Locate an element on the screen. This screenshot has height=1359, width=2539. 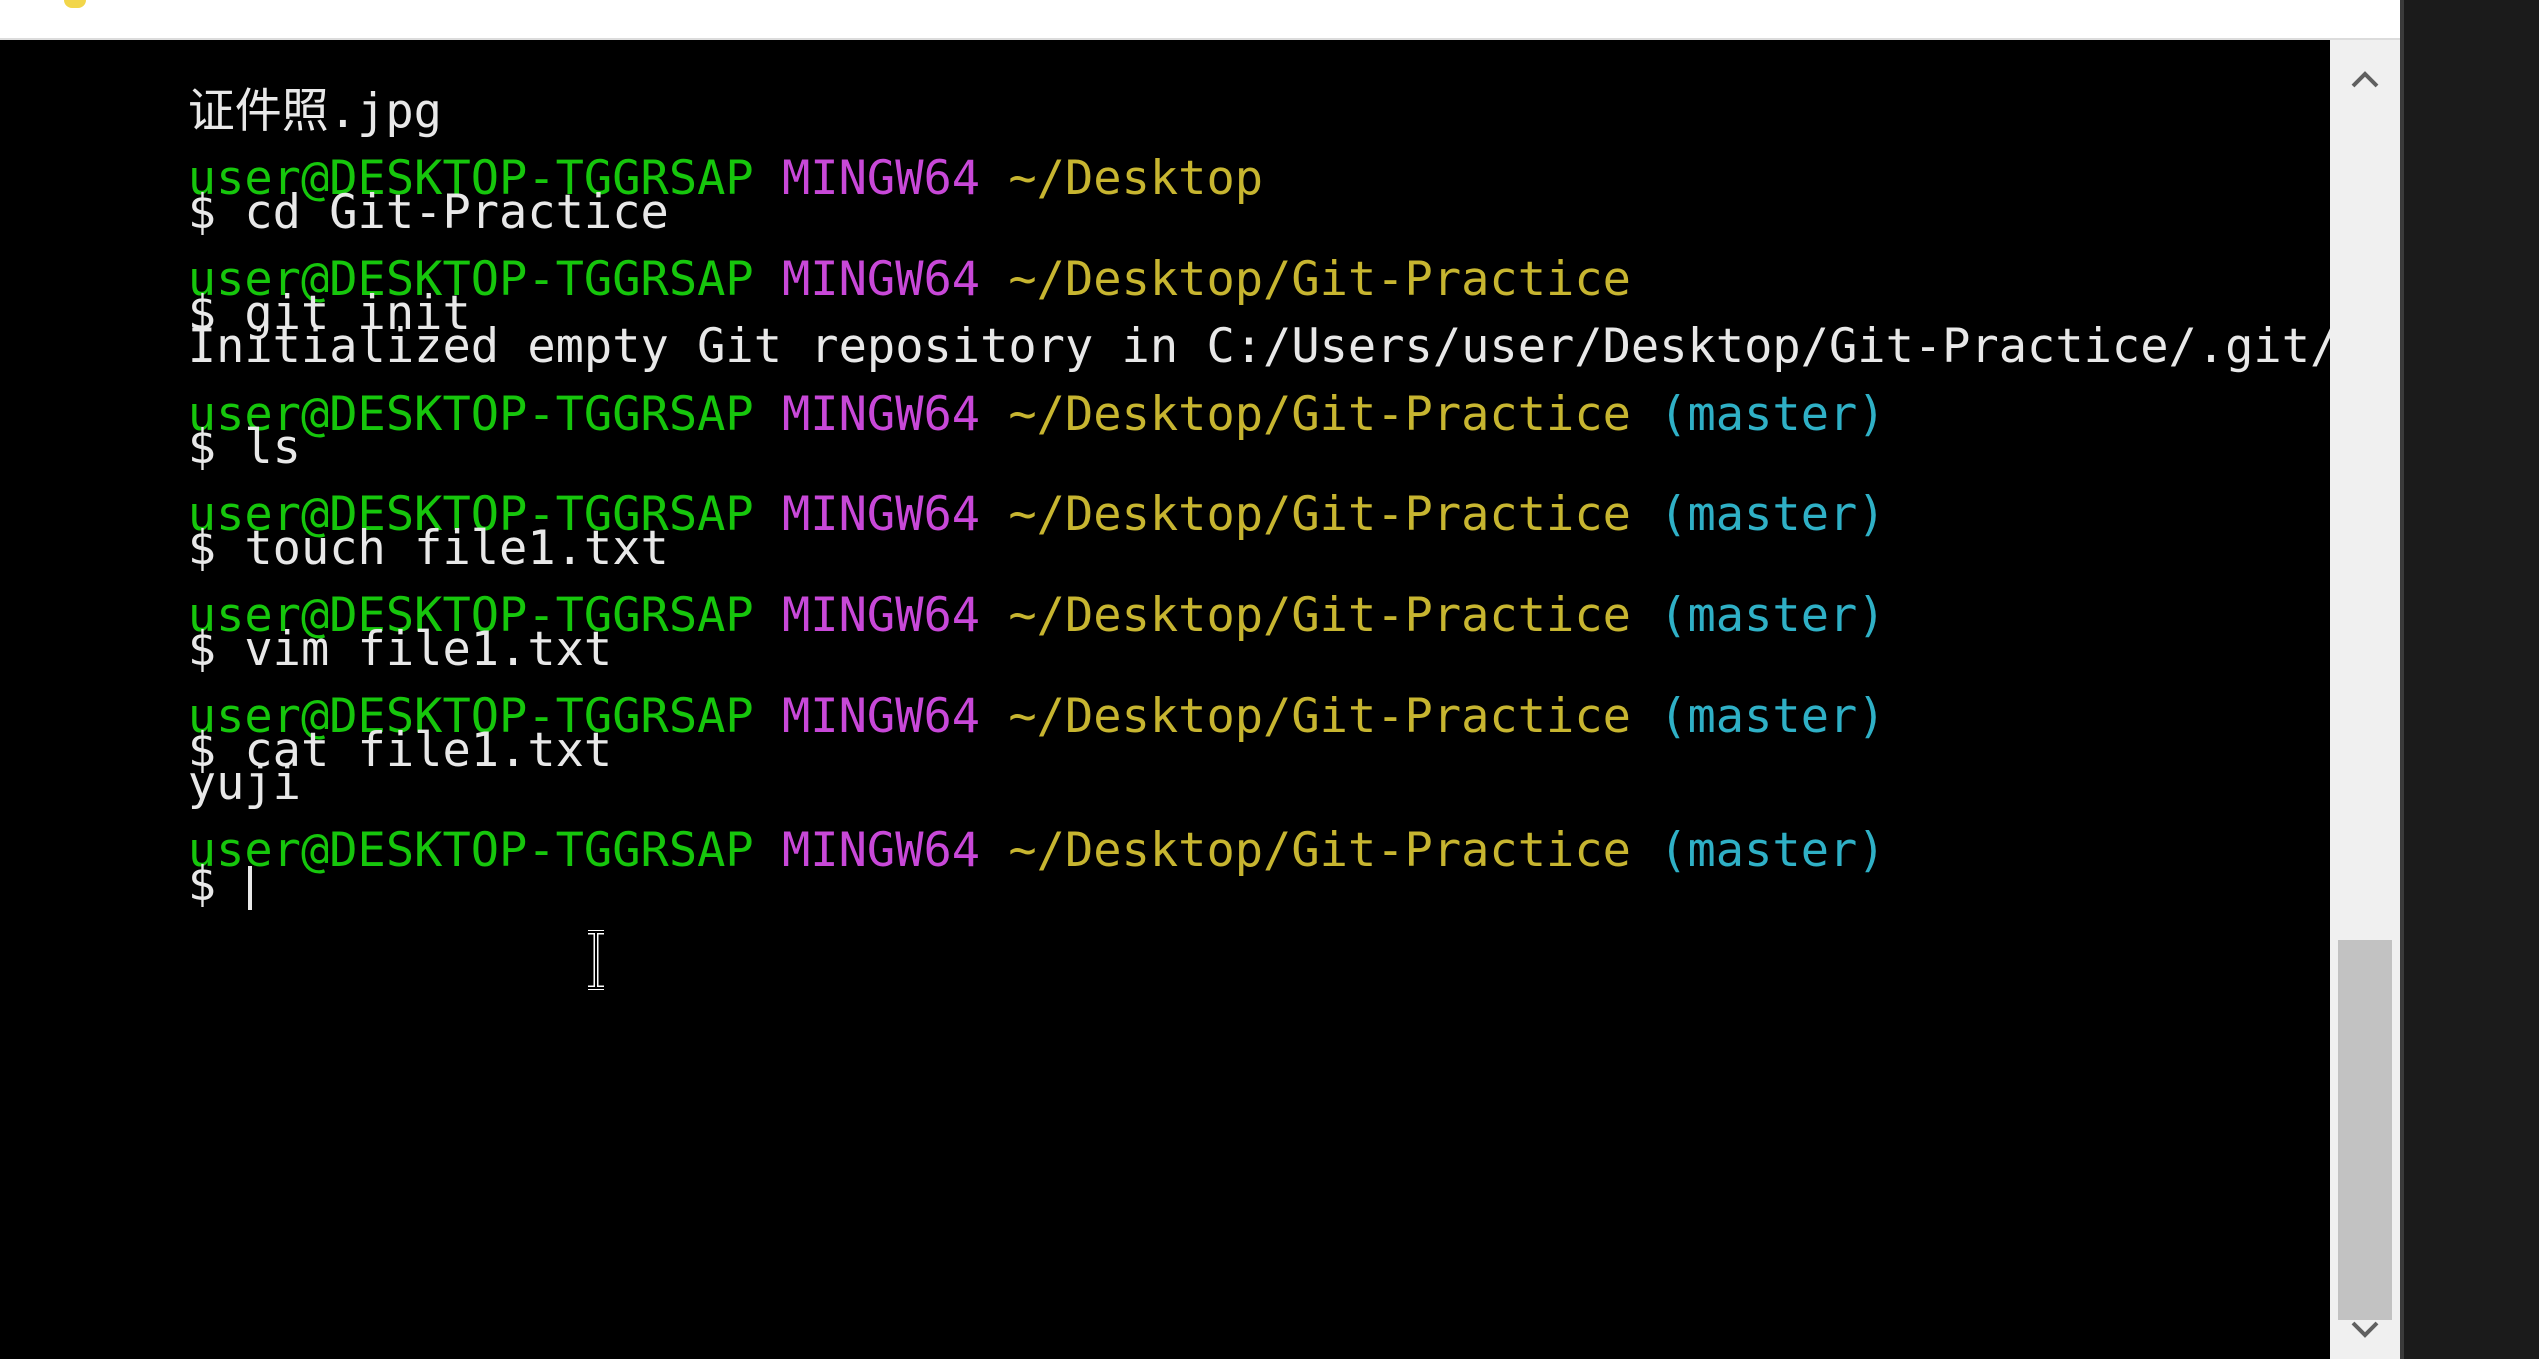
scroll-down-button is located at coordinates (2365, 1329).